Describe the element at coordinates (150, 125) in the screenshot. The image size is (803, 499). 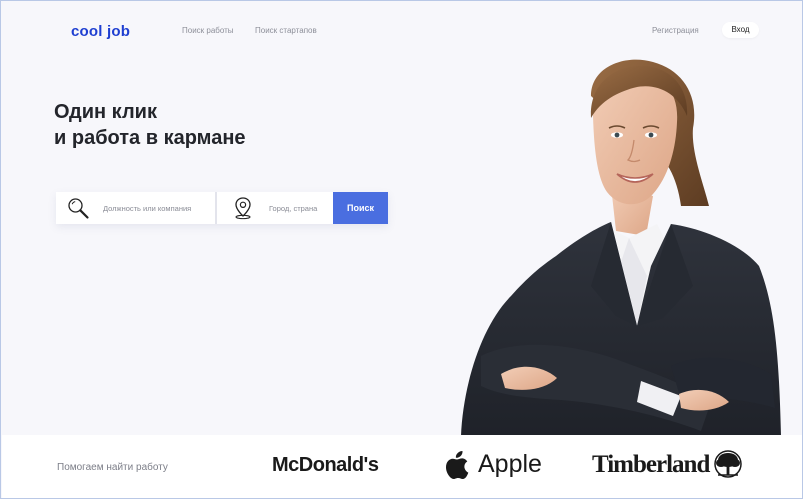
I see `hero-title: Один клик и работа в кармане` at that location.